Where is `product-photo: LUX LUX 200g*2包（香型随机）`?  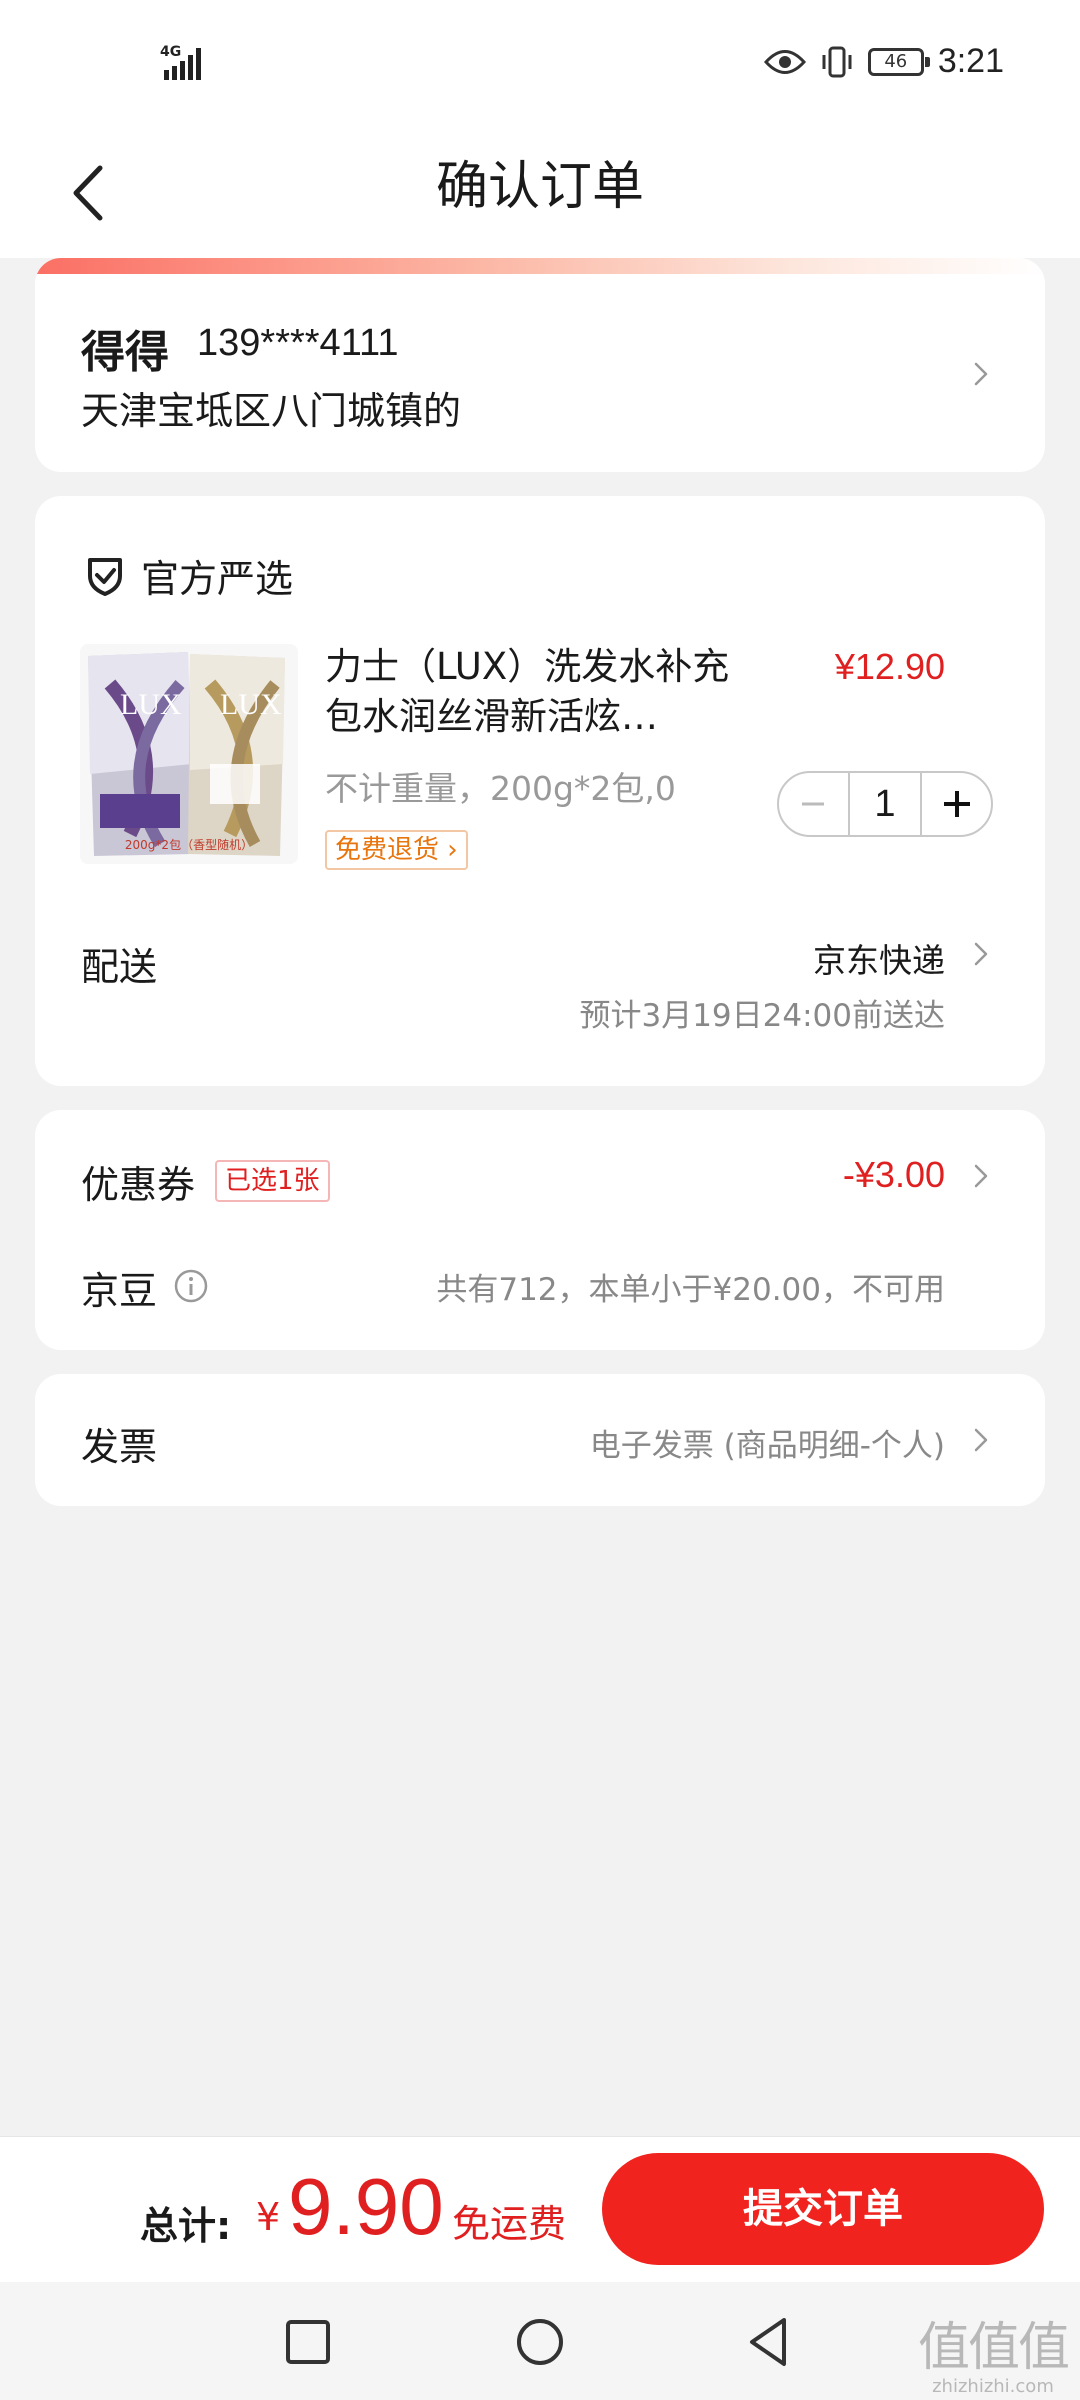 product-photo: LUX LUX 200g*2包（香型随机） is located at coordinates (189, 754).